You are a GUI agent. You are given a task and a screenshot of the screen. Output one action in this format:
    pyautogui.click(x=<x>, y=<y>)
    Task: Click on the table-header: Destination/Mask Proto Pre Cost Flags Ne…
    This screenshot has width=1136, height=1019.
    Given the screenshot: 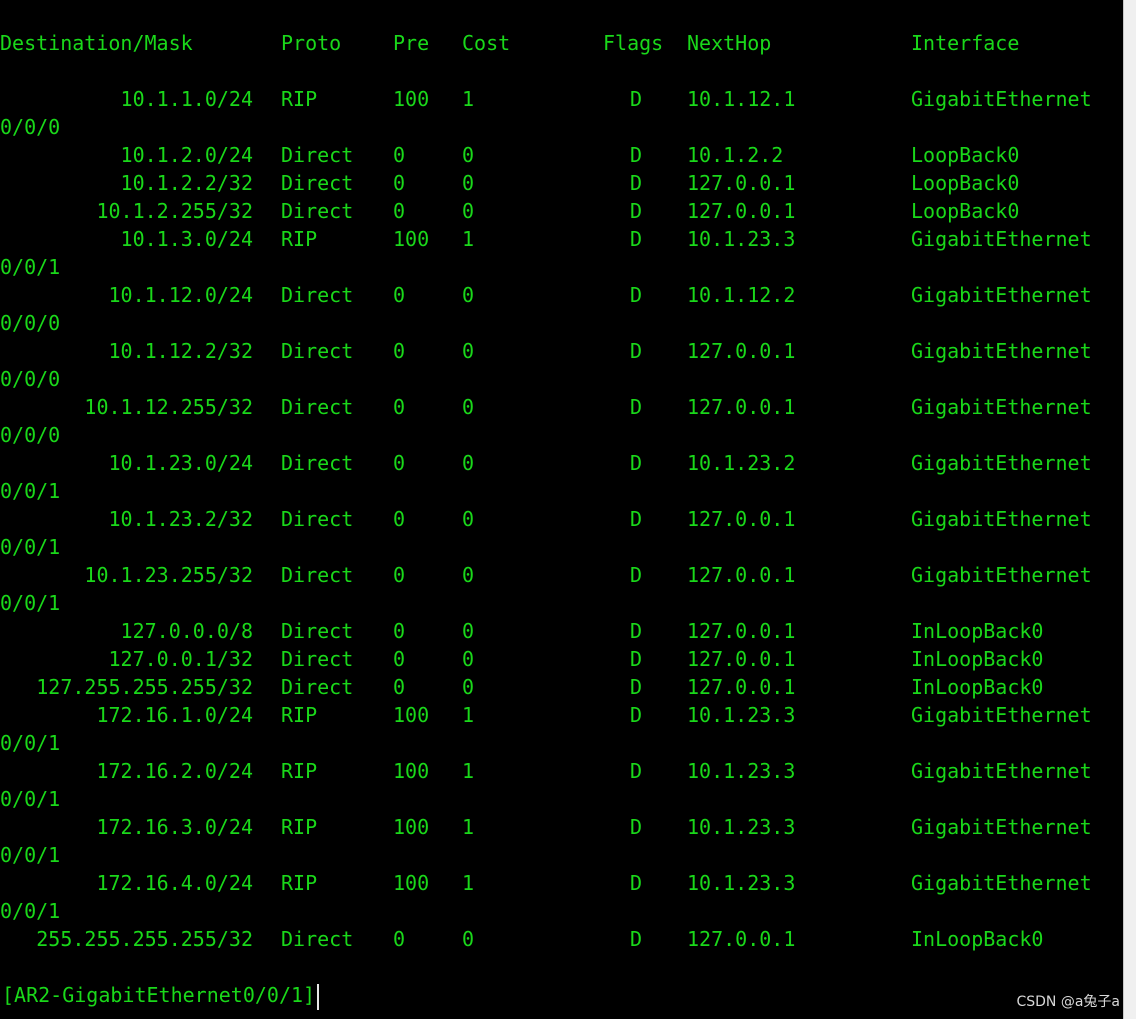 What is the action you would take?
    pyautogui.click(x=562, y=43)
    